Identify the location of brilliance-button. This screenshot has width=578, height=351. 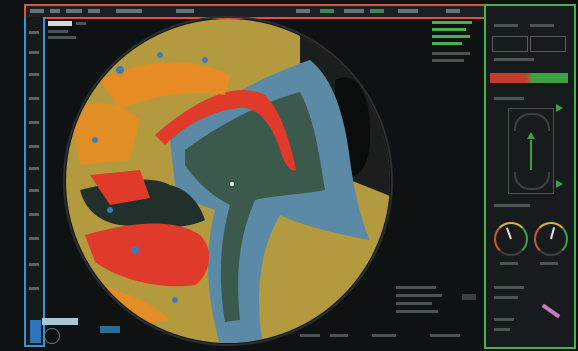
(35, 331).